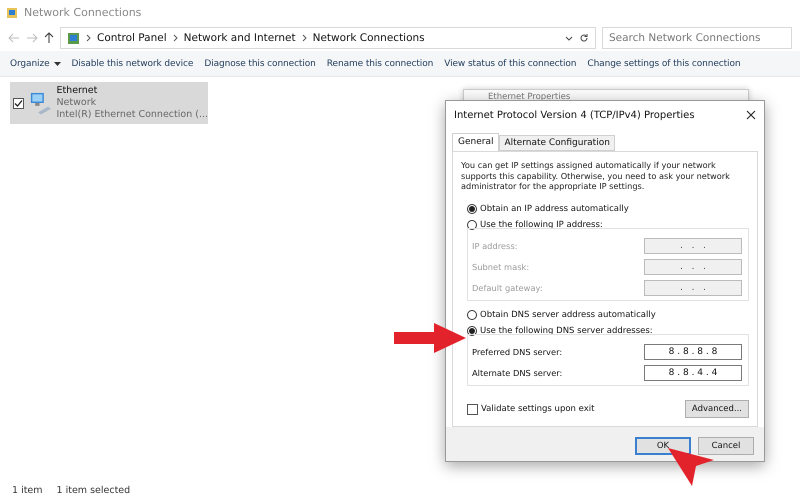  What do you see at coordinates (517, 373) in the screenshot?
I see `field-label: Alternate DNS server:` at bounding box center [517, 373].